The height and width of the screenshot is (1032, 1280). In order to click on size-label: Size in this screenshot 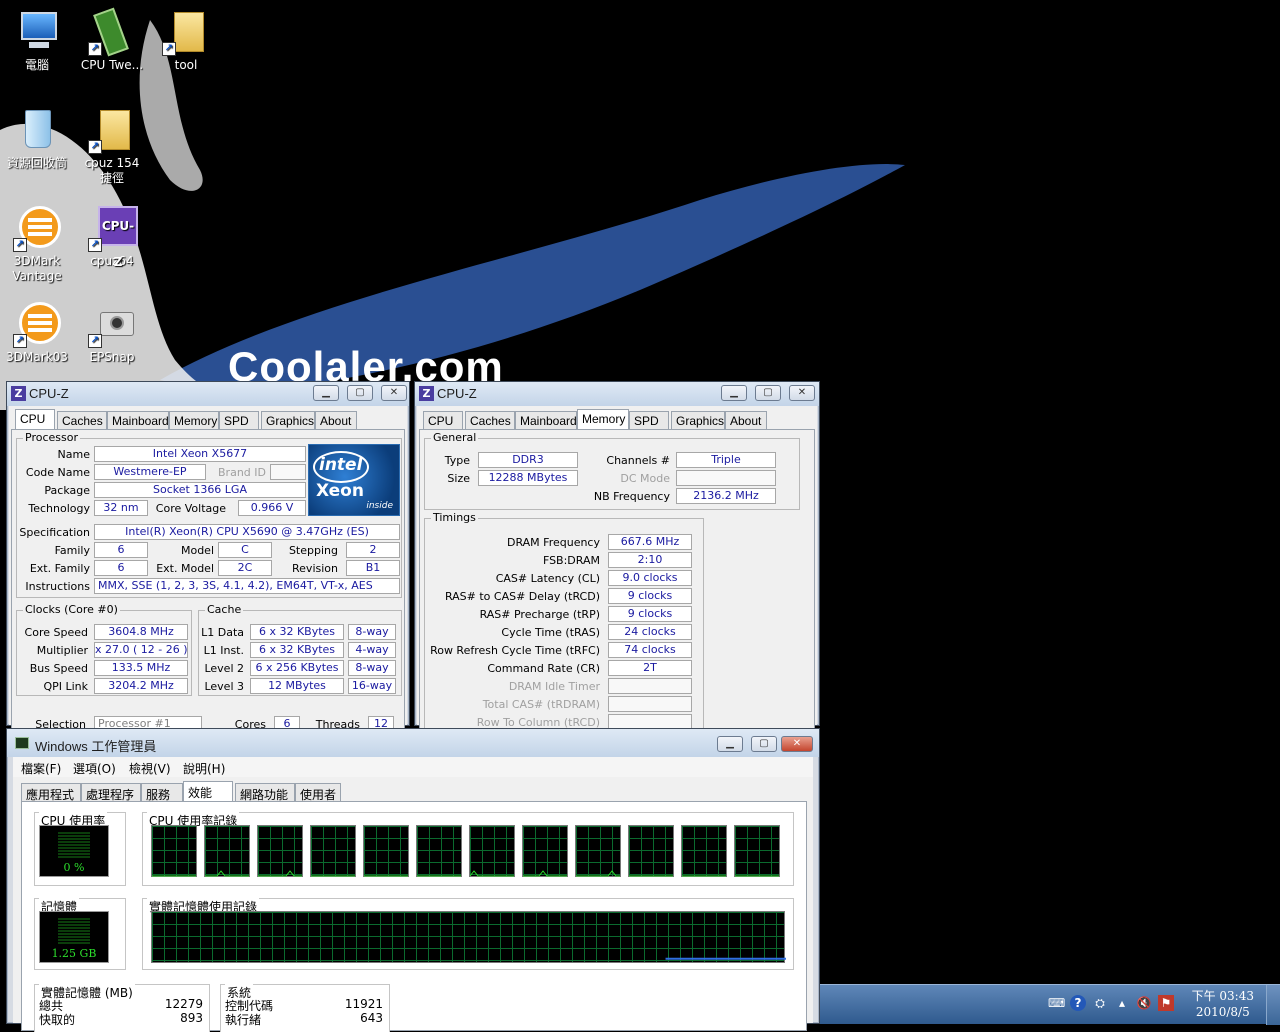, I will do `click(458, 478)`.